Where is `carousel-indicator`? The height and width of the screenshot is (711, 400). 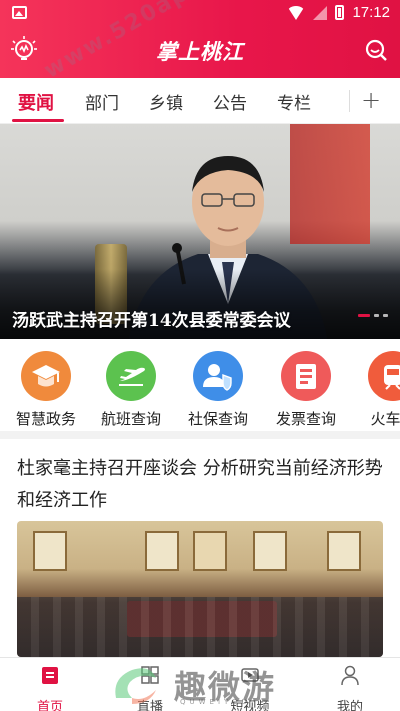
carousel-indicator is located at coordinates (373, 315).